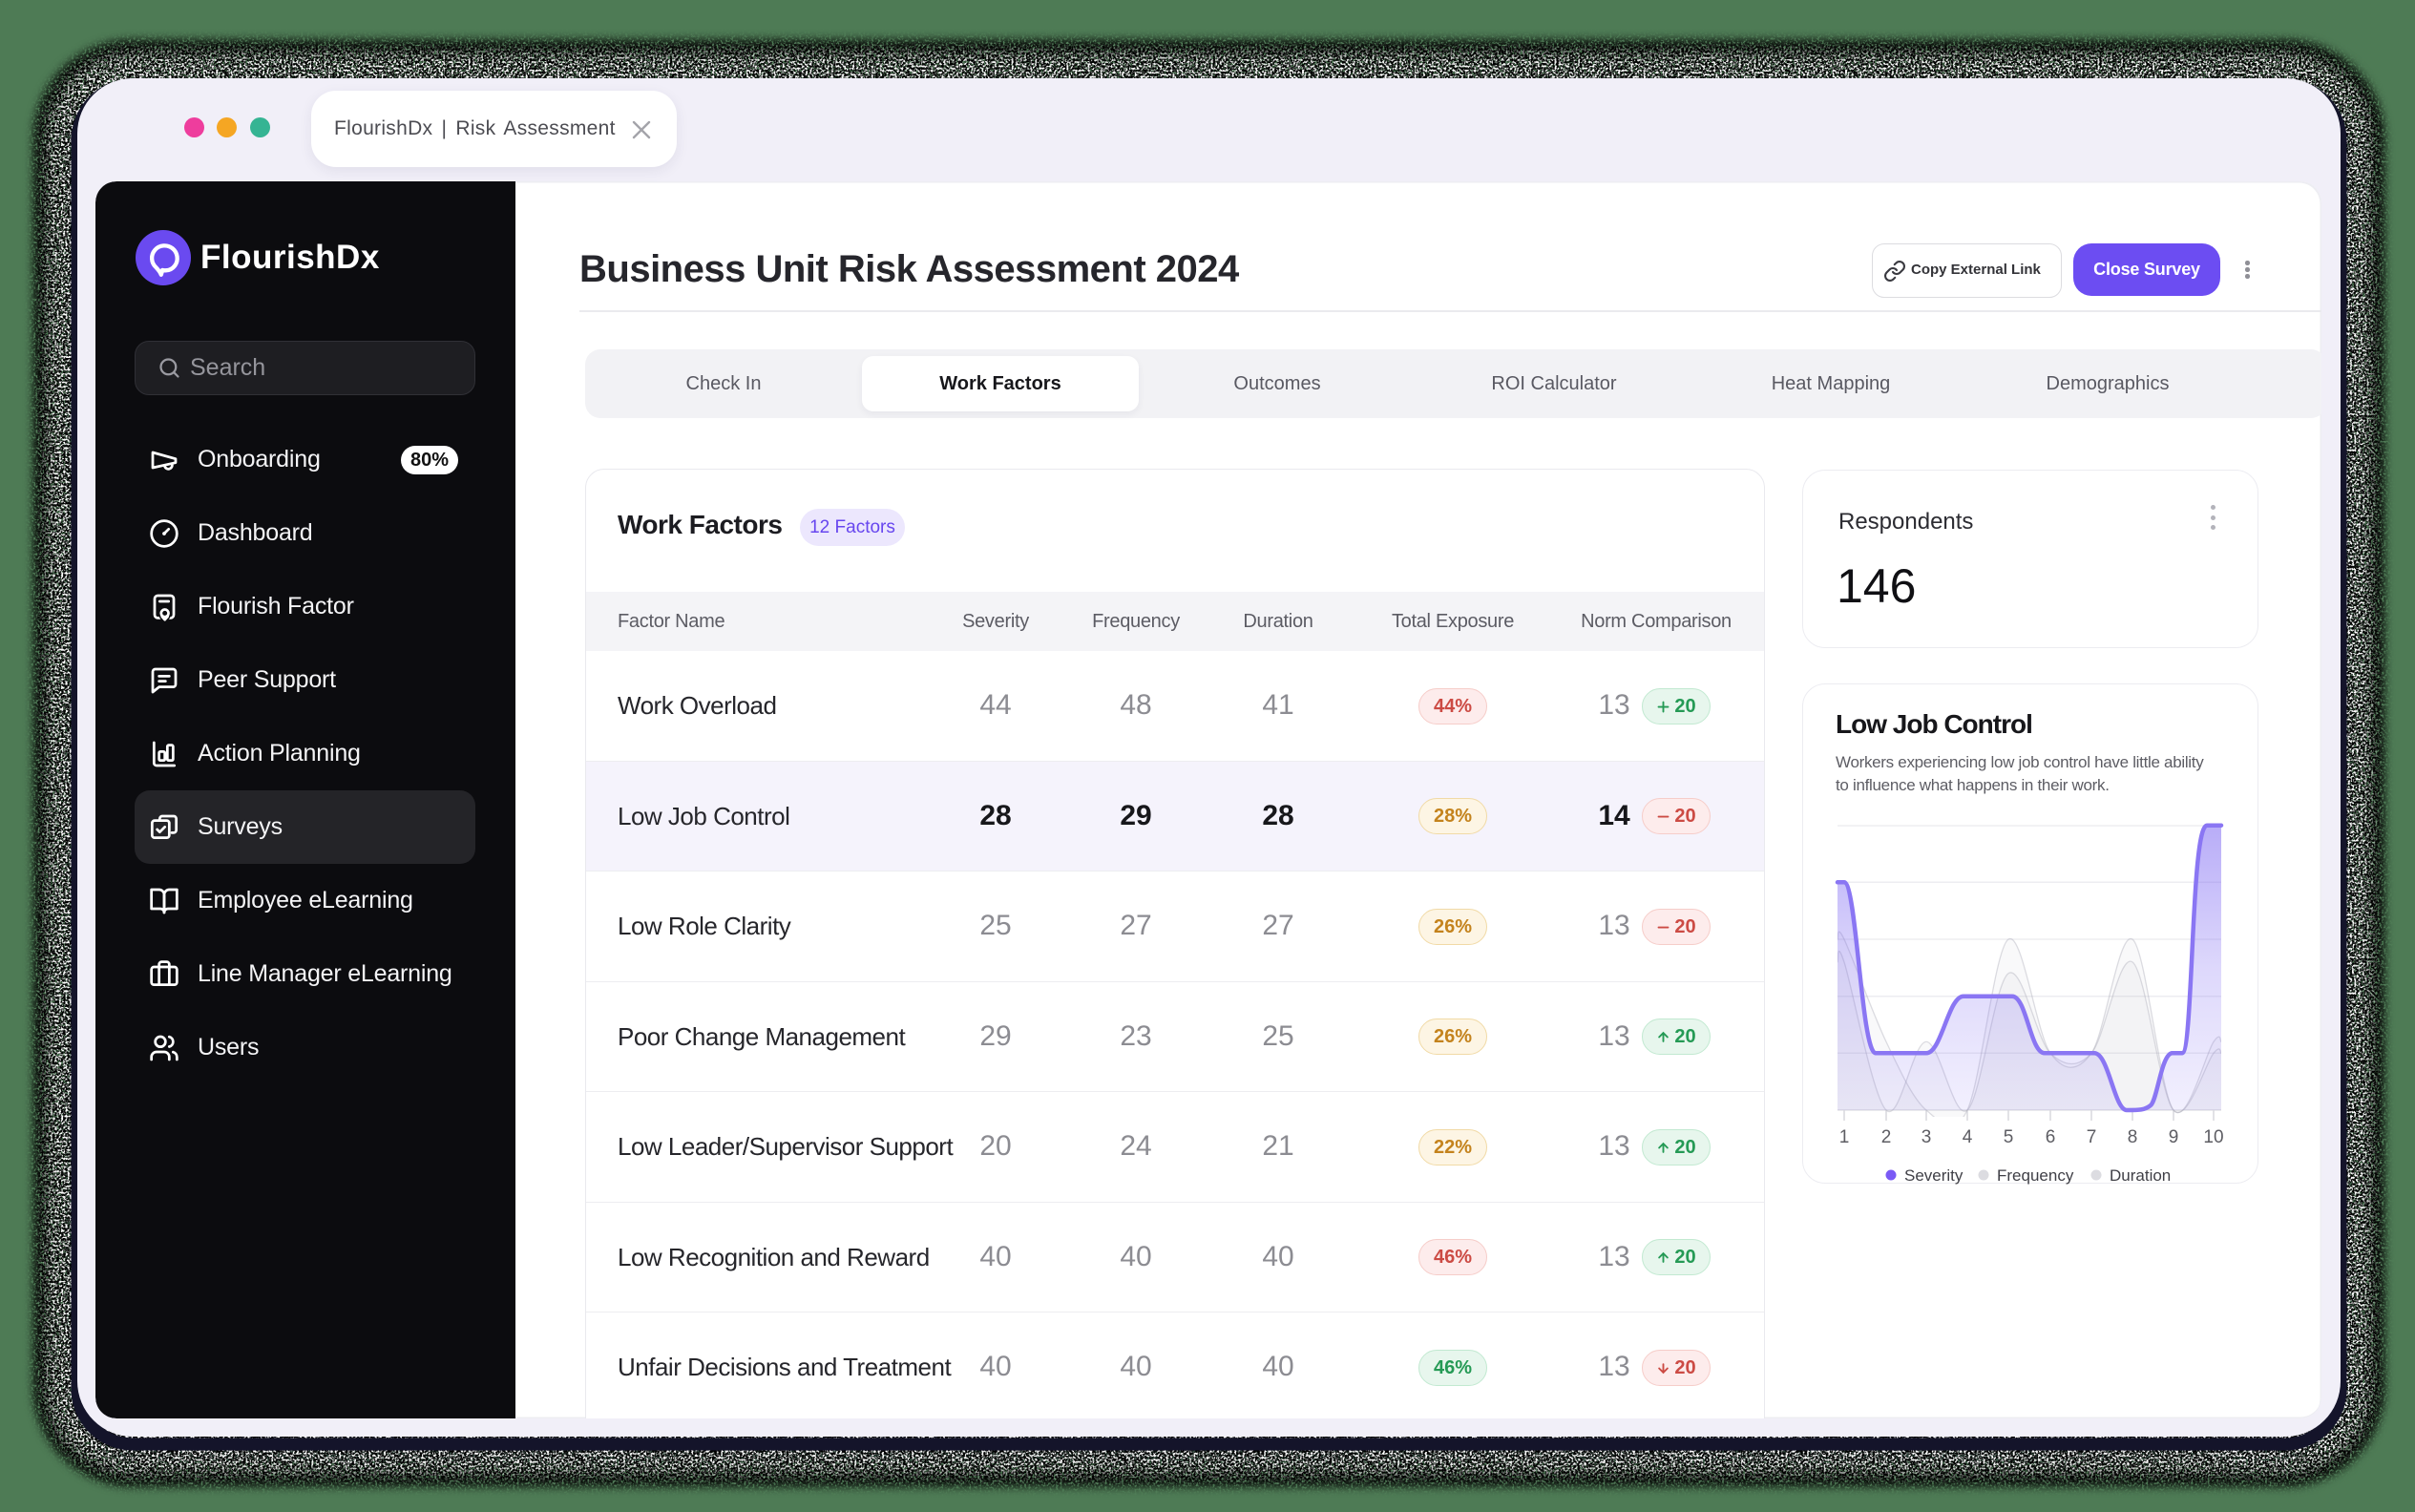  Describe the element at coordinates (2051, 1137) in the screenshot. I see `svg-text: 6` at that location.